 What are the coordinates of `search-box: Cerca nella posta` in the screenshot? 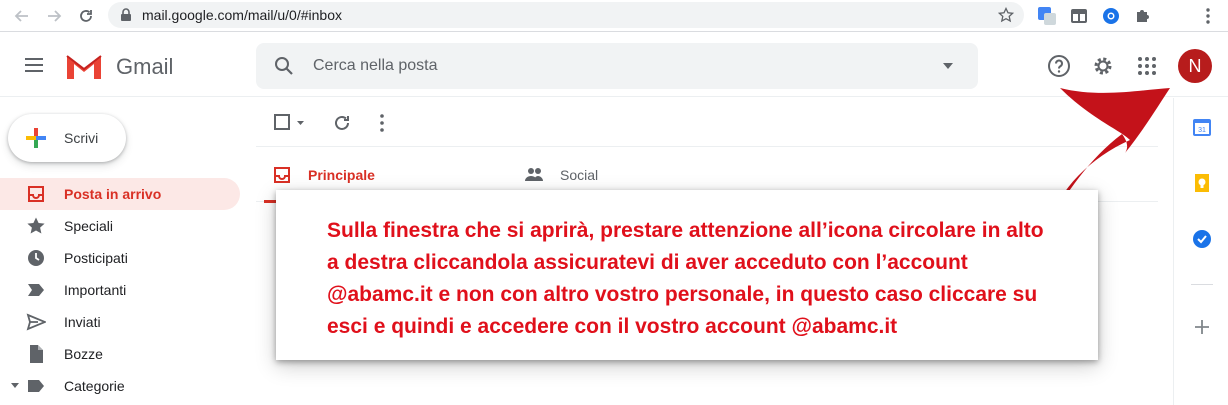 It's located at (617, 66).